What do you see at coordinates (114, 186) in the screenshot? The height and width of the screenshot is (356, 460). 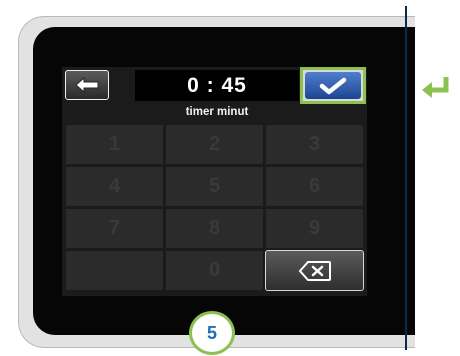 I see `key-4: 4` at bounding box center [114, 186].